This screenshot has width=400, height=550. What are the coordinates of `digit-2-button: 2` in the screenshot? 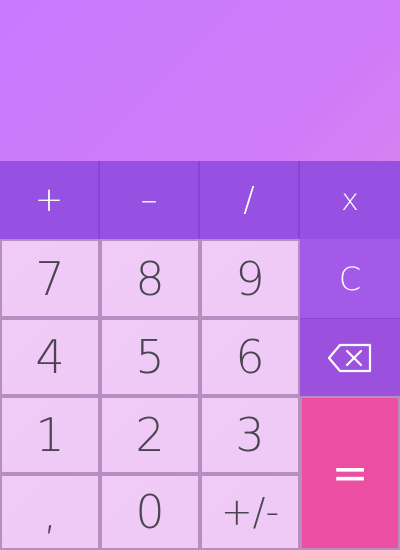 It's located at (150, 435).